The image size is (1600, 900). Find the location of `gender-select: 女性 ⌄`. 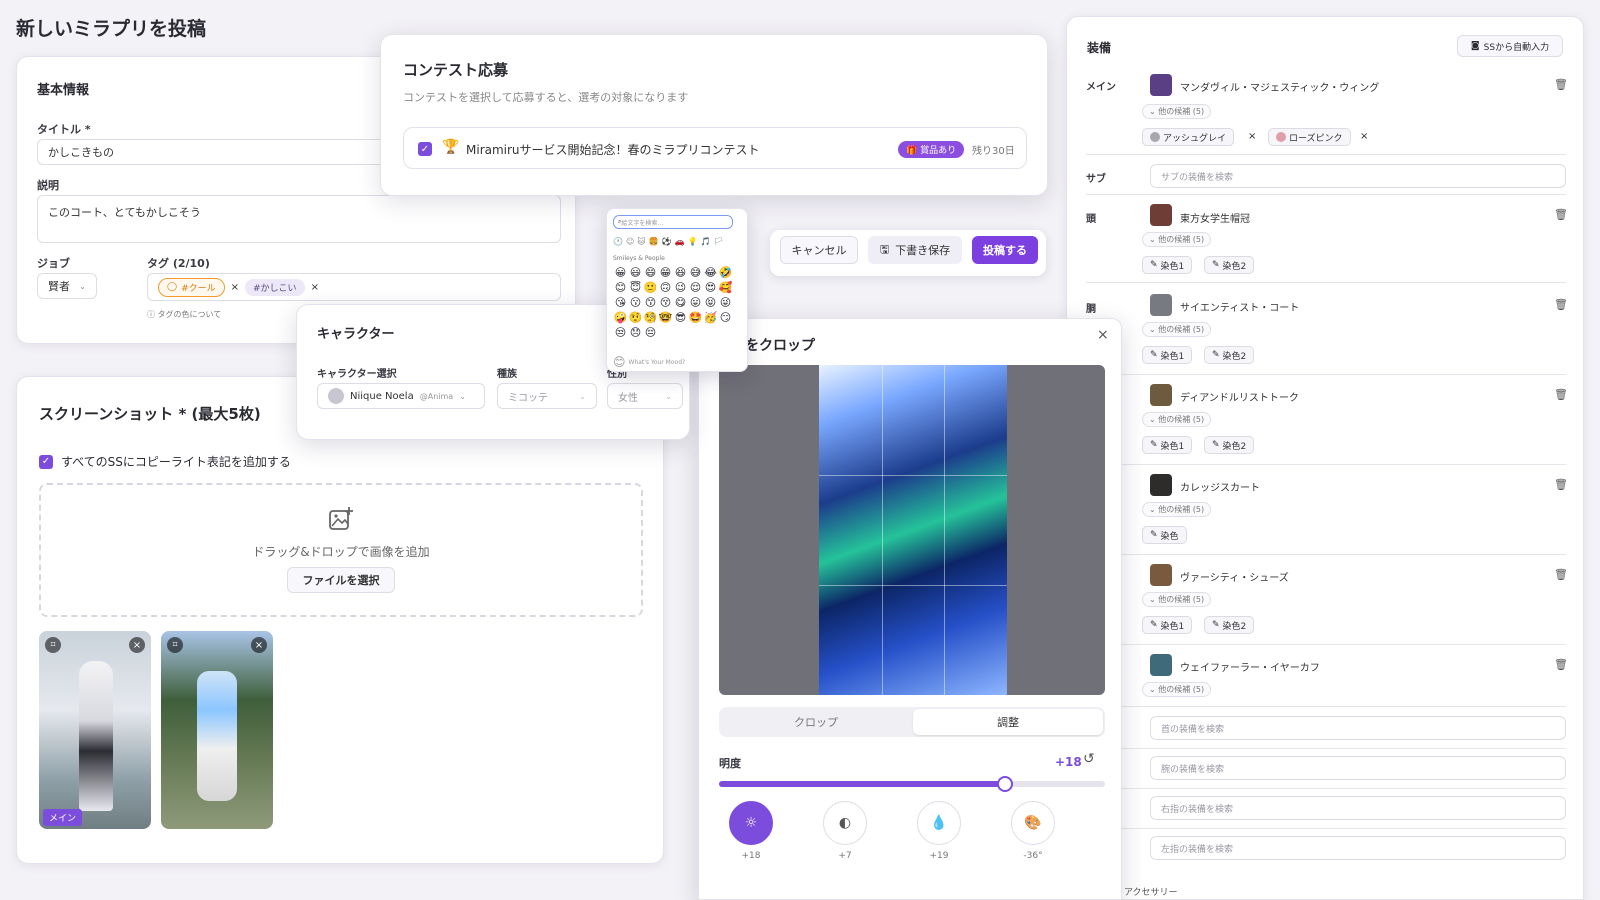

gender-select: 女性 ⌄ is located at coordinates (645, 396).